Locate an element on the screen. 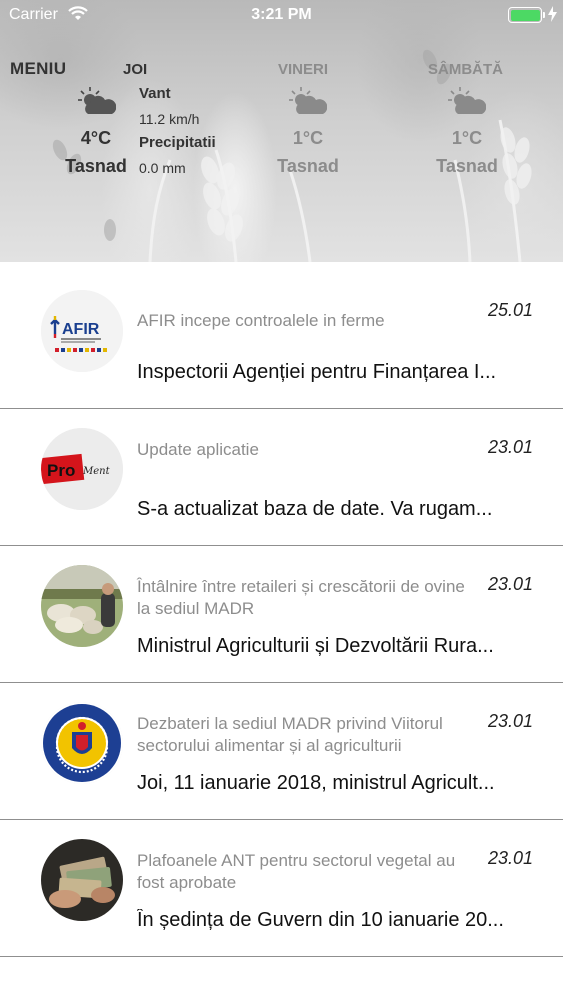 The image size is (563, 1000). sheep-photo-image is located at coordinates (82, 606).